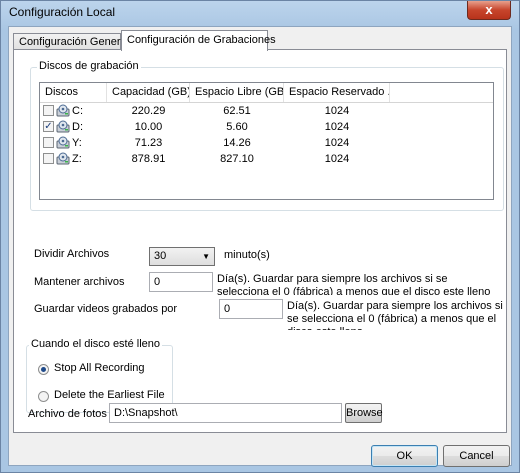  I want to click on split-unit-label: minuto(s), so click(247, 255).